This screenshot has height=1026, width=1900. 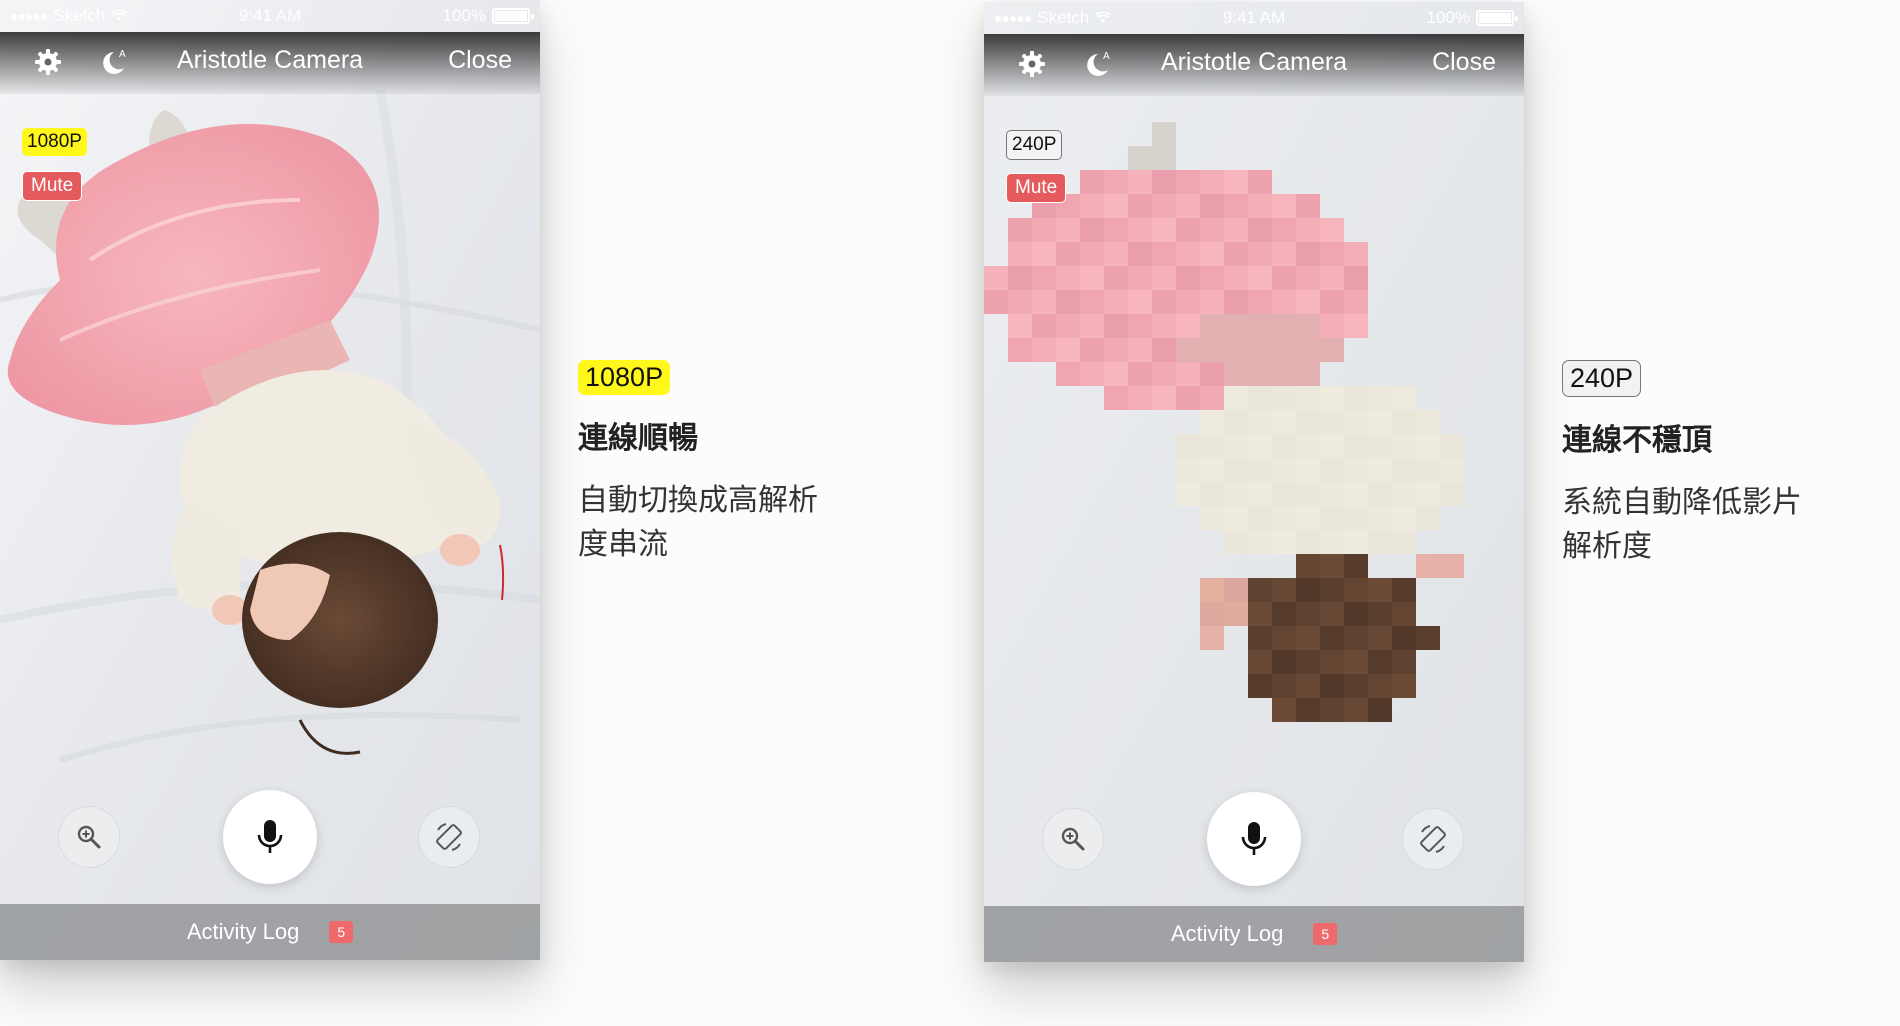 I want to click on carrier-label: Sketch, so click(x=1063, y=17).